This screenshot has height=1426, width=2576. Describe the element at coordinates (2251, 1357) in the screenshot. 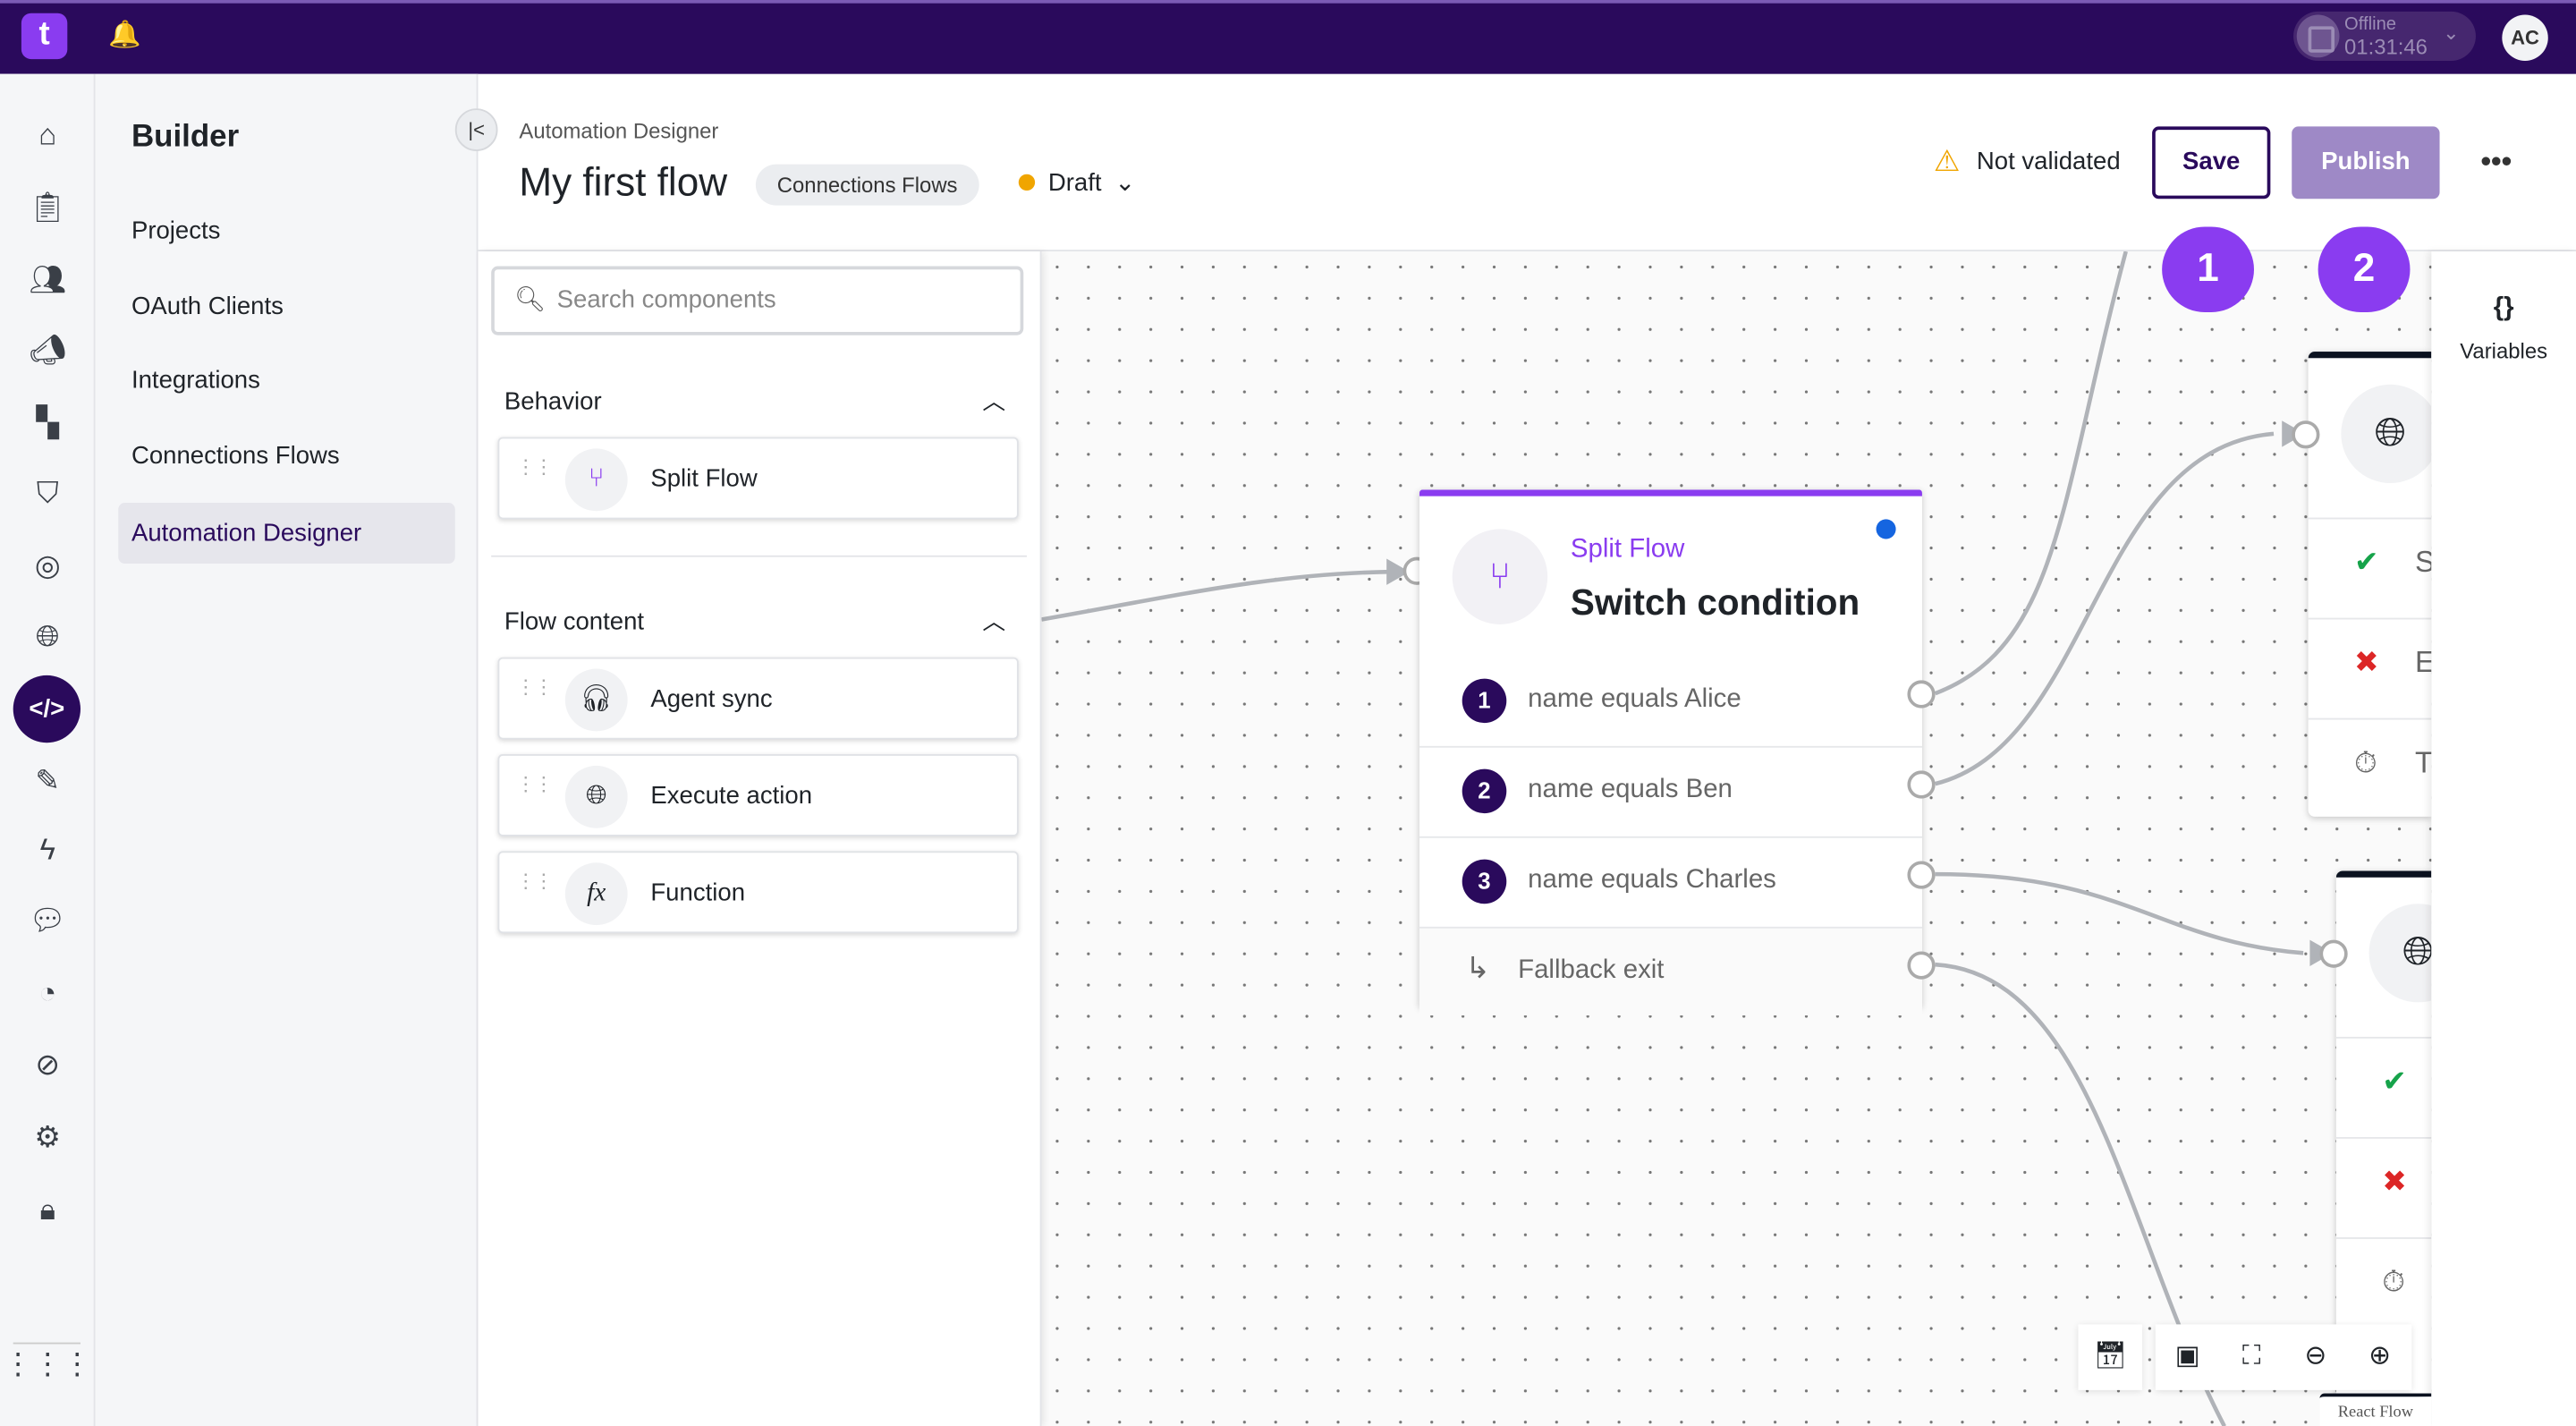

I see `fit-view-icon: ⛶` at that location.